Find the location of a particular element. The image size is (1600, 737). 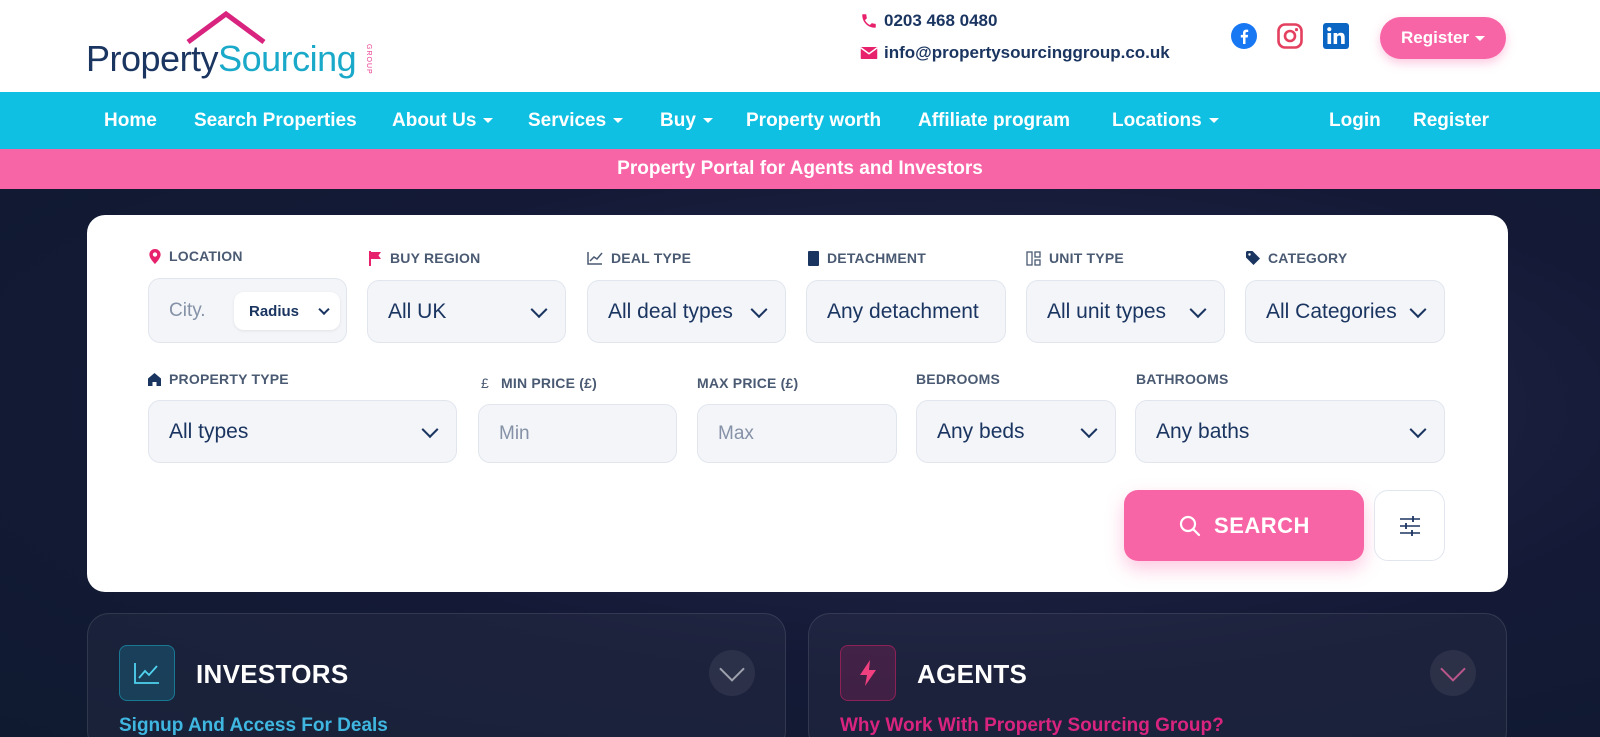

deal-type-label-text: DEAL TYPE is located at coordinates (651, 258).